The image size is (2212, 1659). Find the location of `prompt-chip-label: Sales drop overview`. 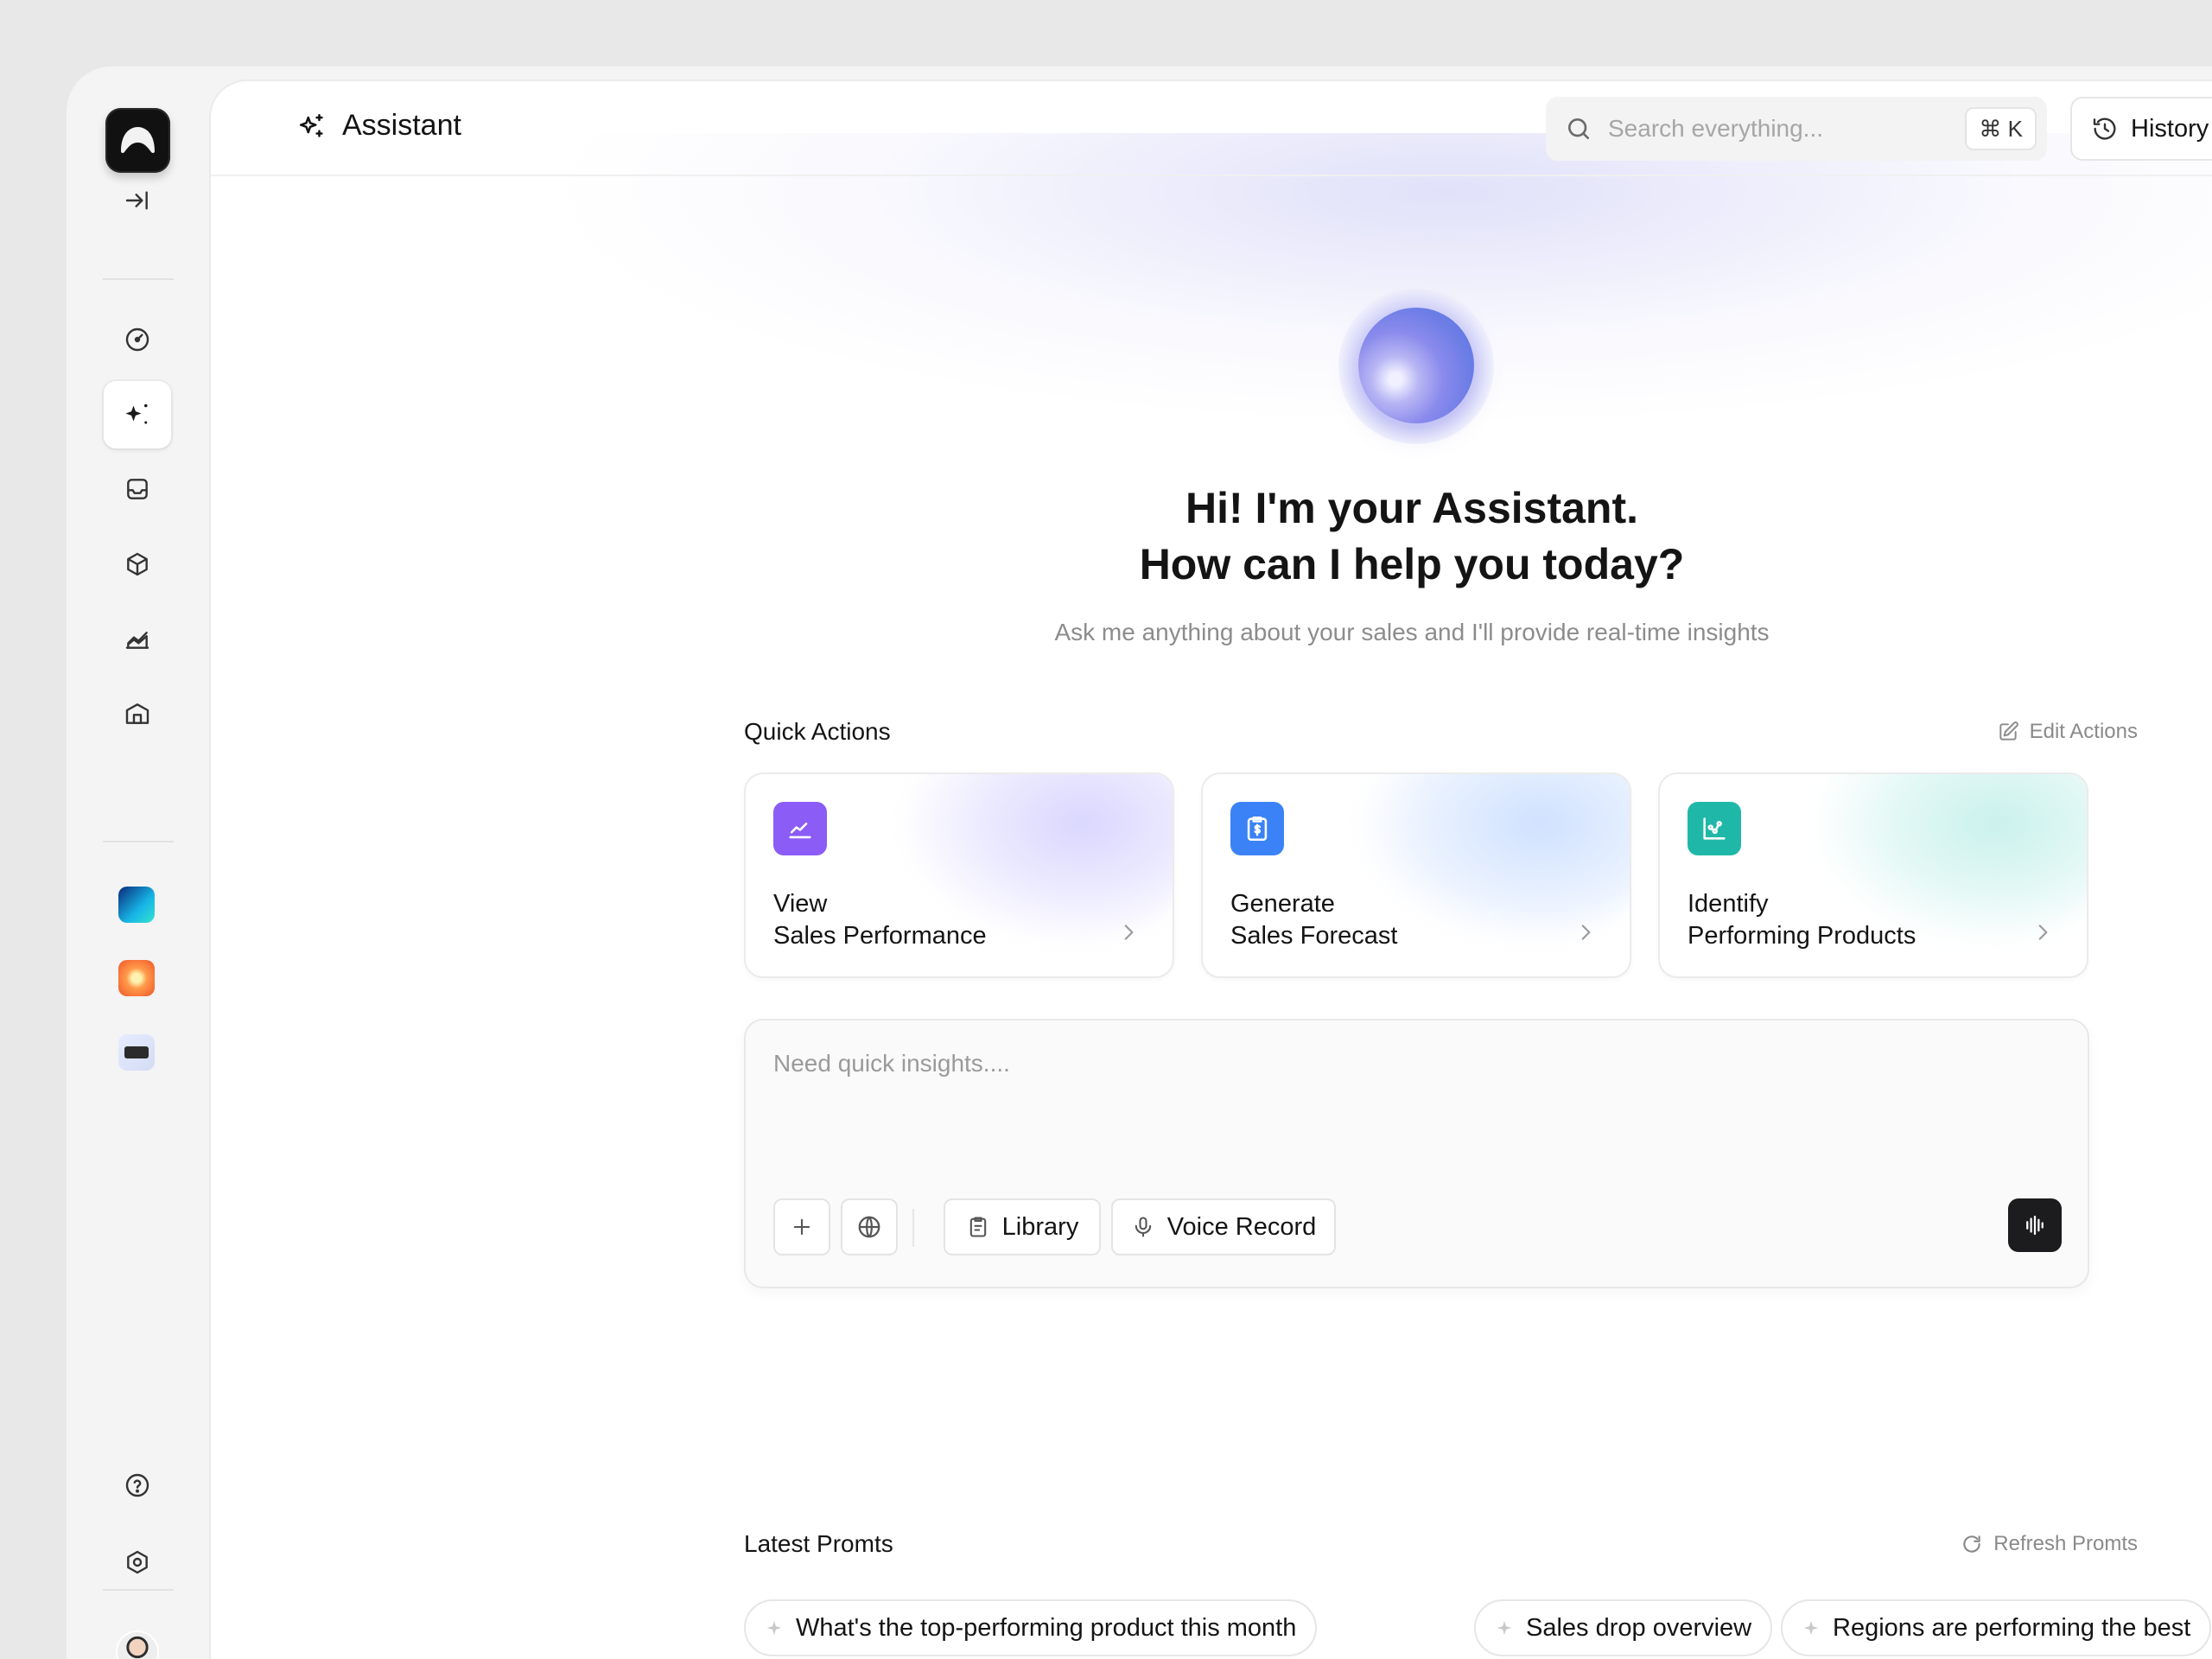

prompt-chip-label: Sales drop overview is located at coordinates (1639, 1627).